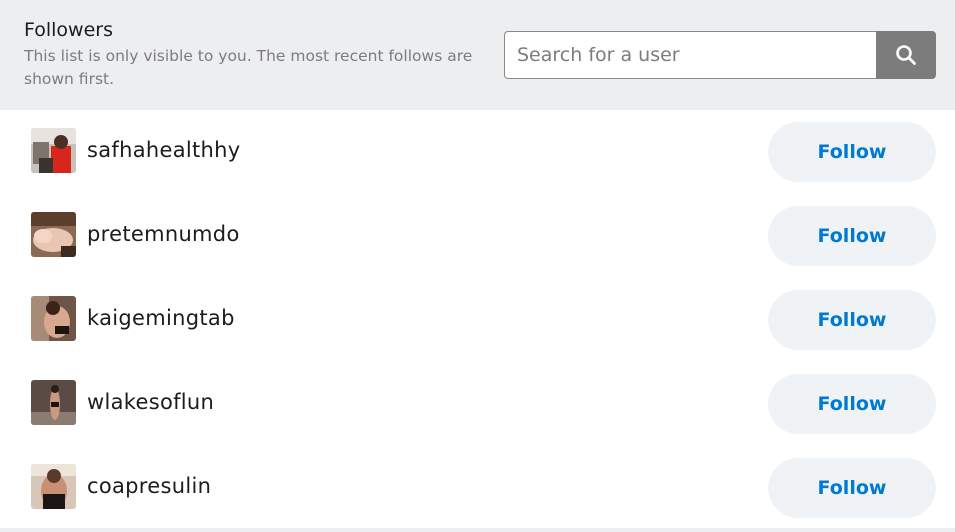 Image resolution: width=955 pixels, height=532 pixels. Describe the element at coordinates (690, 55) in the screenshot. I see `search-input` at that location.